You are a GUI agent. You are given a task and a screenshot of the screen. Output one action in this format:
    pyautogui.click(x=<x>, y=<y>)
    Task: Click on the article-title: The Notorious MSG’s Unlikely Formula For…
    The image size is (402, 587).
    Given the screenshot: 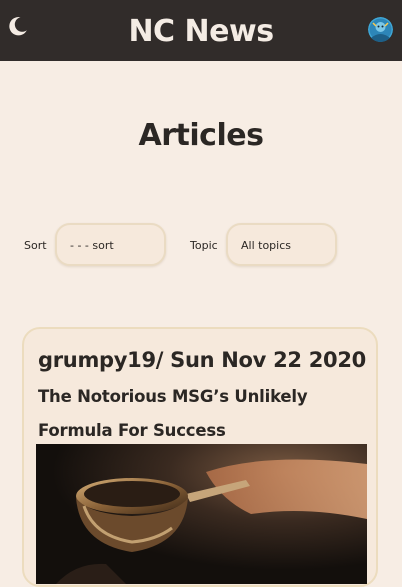 What is the action you would take?
    pyautogui.click(x=198, y=414)
    